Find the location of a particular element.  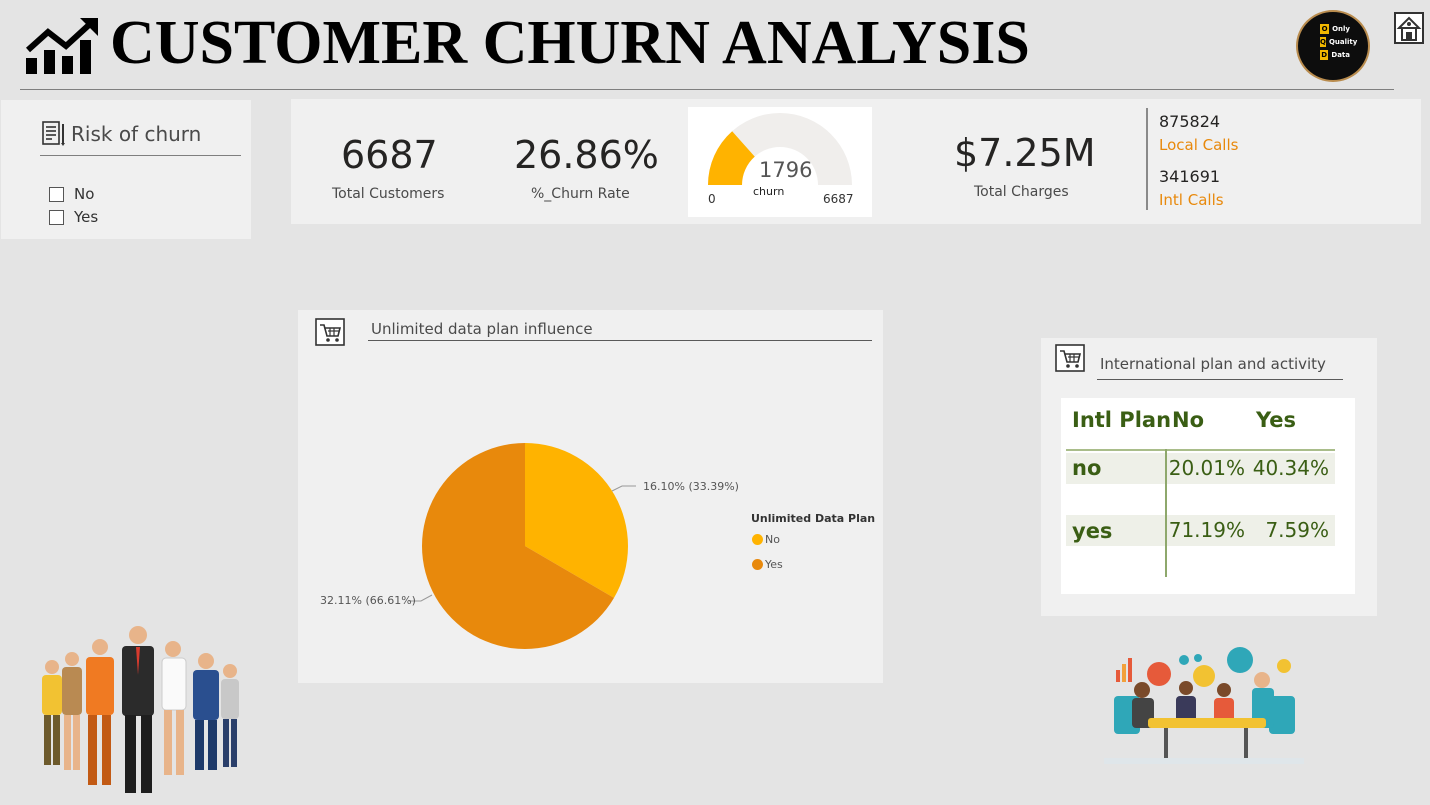

shopping-cart-icon is located at coordinates (1070, 358).